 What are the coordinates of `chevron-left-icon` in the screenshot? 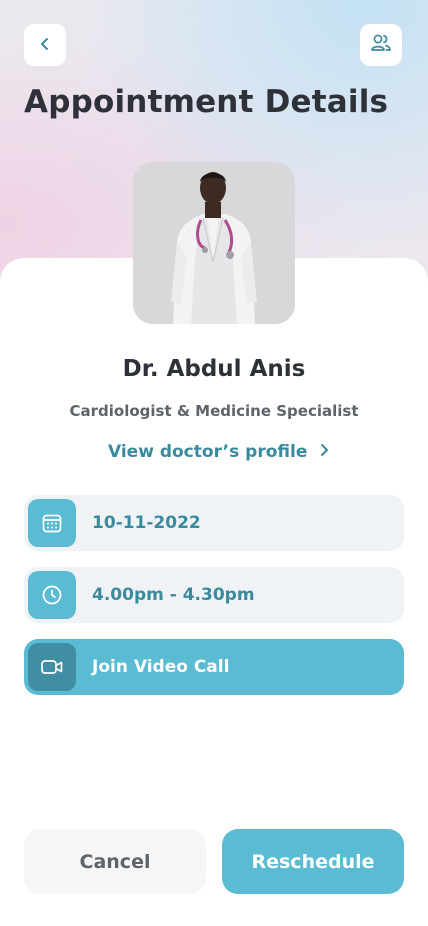 It's located at (45, 45).